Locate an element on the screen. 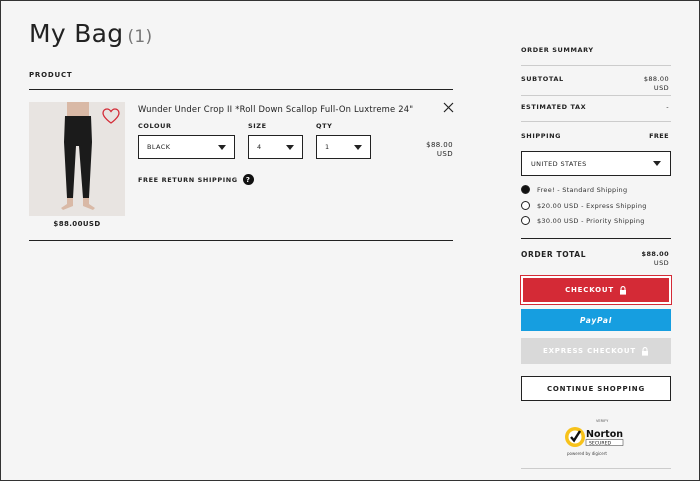 This screenshot has width=700, height=481. subtotal-value: $88.00 USD is located at coordinates (656, 84).